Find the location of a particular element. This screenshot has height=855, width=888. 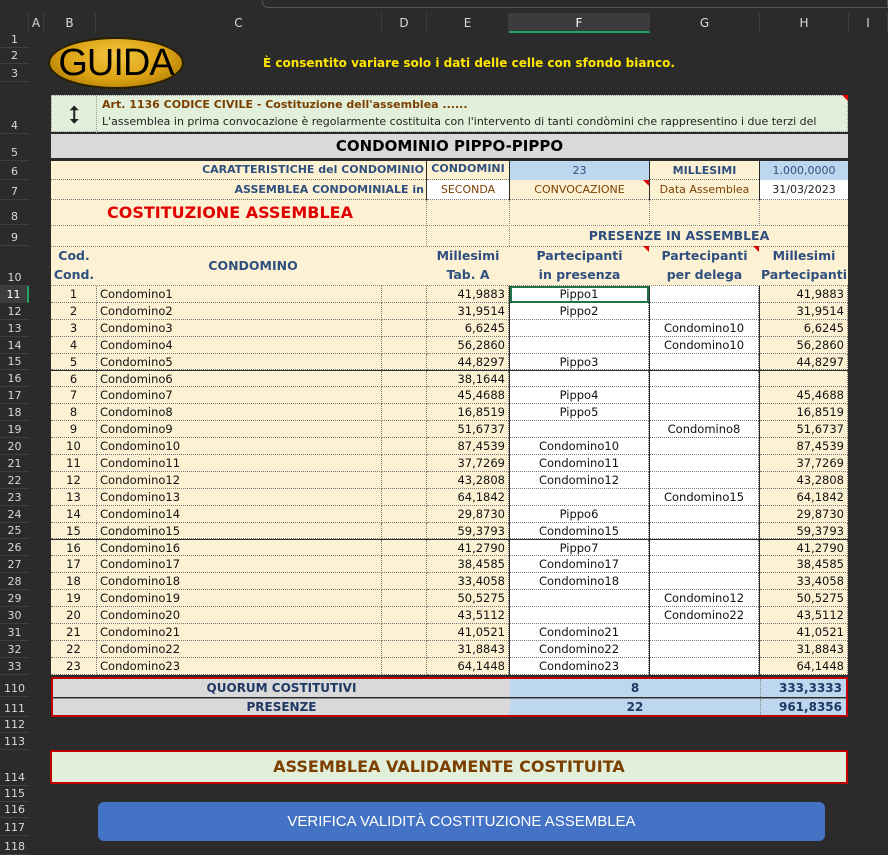

row-header-28: 28 is located at coordinates (14, 582).